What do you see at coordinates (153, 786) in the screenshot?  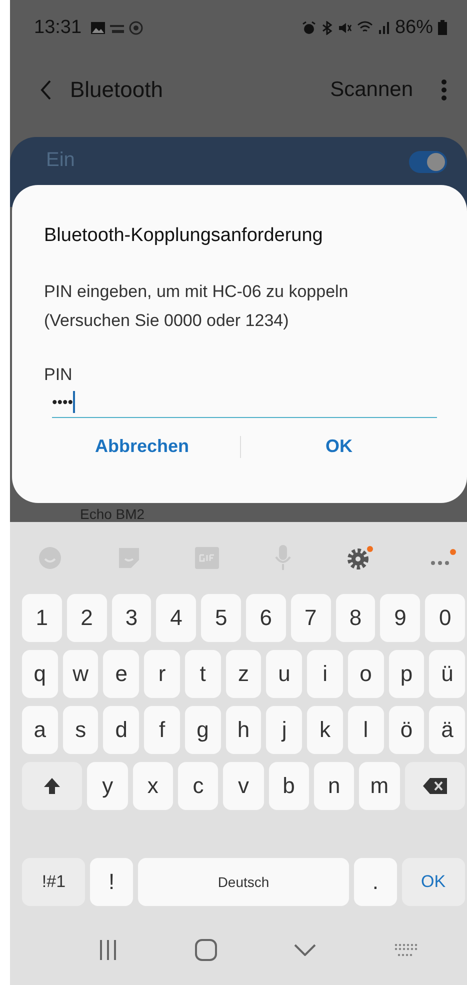 I see `keyboard-key: x` at bounding box center [153, 786].